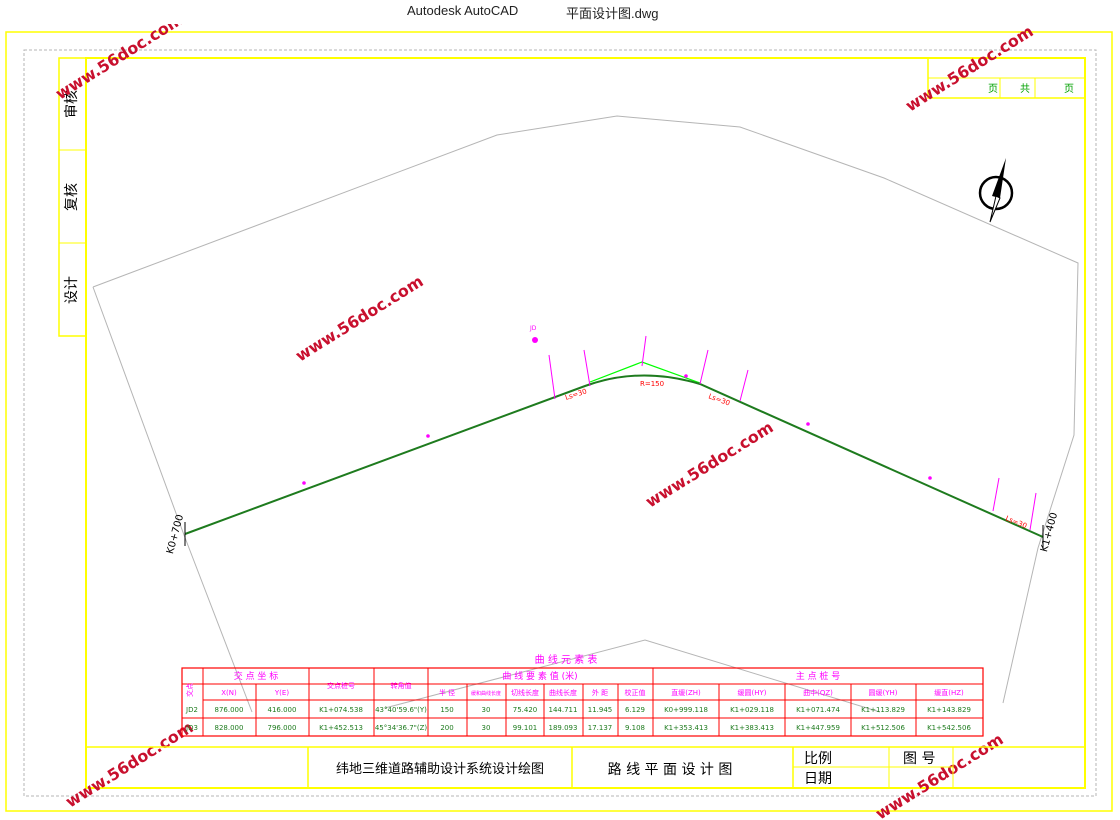  What do you see at coordinates (600, 692) in the screenshot?
I see `svg-text: 外 距` at bounding box center [600, 692].